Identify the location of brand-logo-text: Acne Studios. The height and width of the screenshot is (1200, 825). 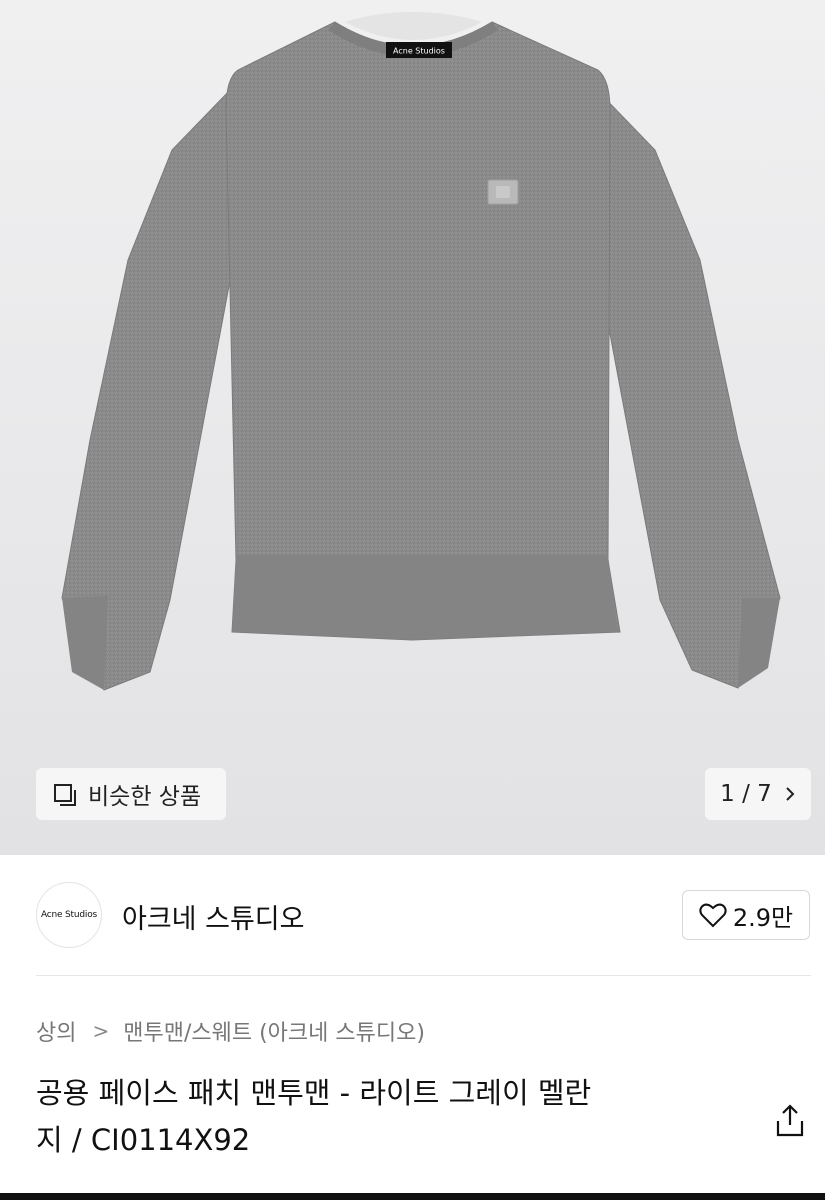
(68, 915).